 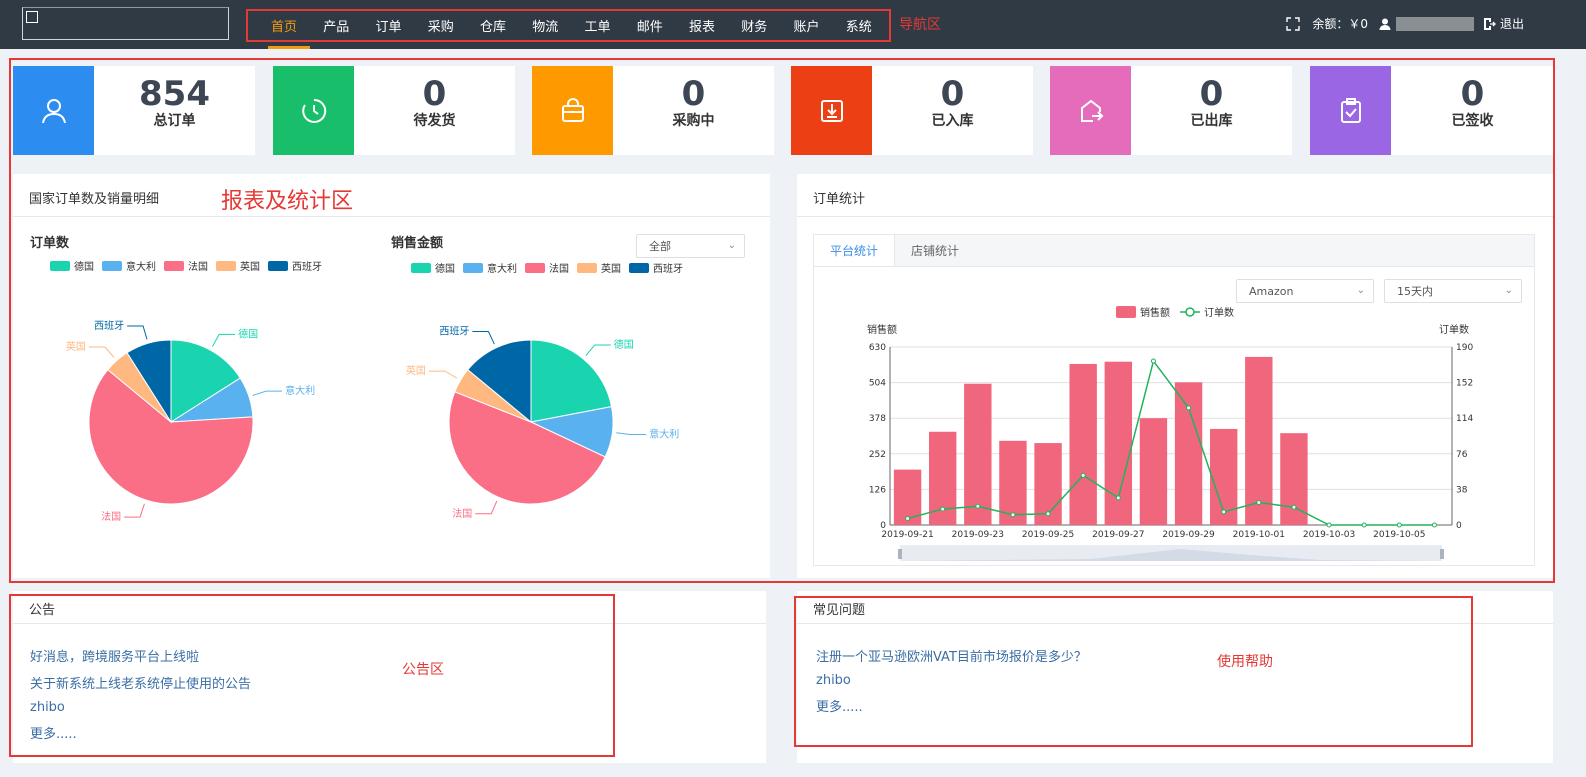 What do you see at coordinates (1432, 110) in the screenshot?
I see `stat-card-signed: 0 已签收` at bounding box center [1432, 110].